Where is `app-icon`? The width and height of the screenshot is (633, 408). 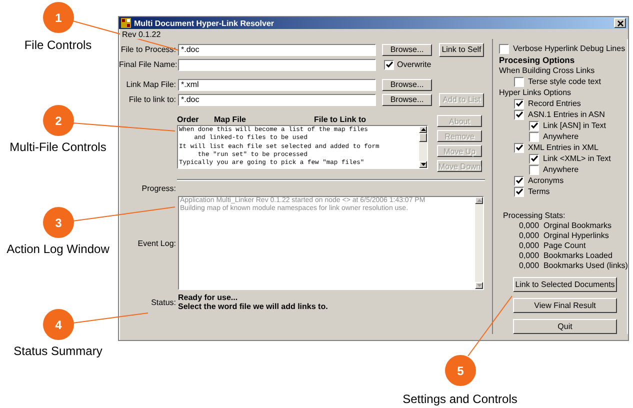
app-icon is located at coordinates (126, 23).